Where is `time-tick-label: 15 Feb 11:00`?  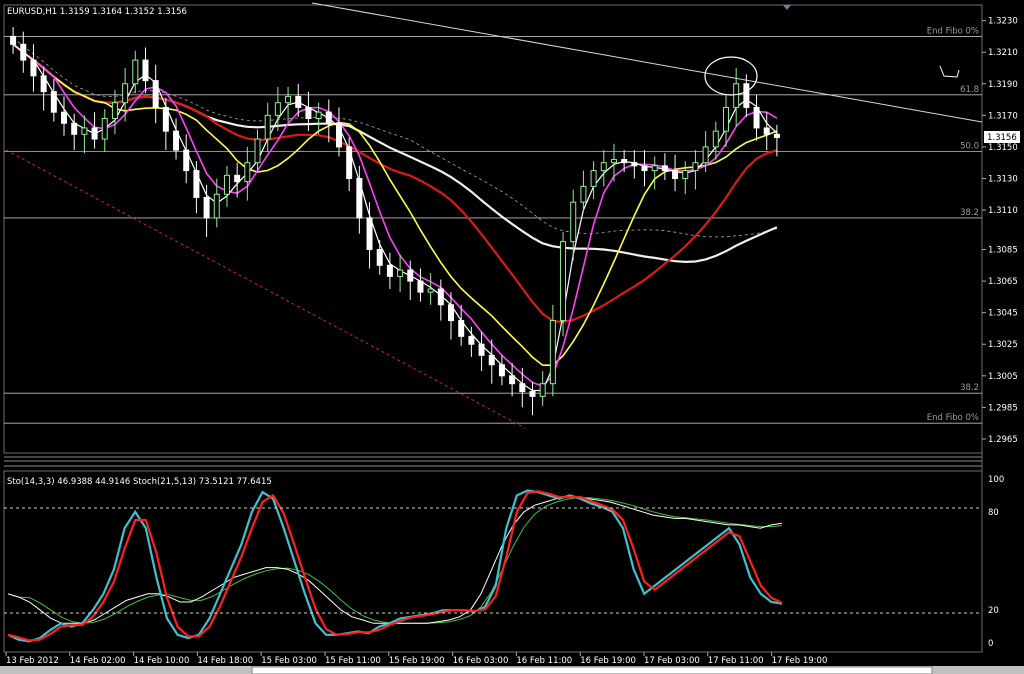 time-tick-label: 15 Feb 11:00 is located at coordinates (353, 661).